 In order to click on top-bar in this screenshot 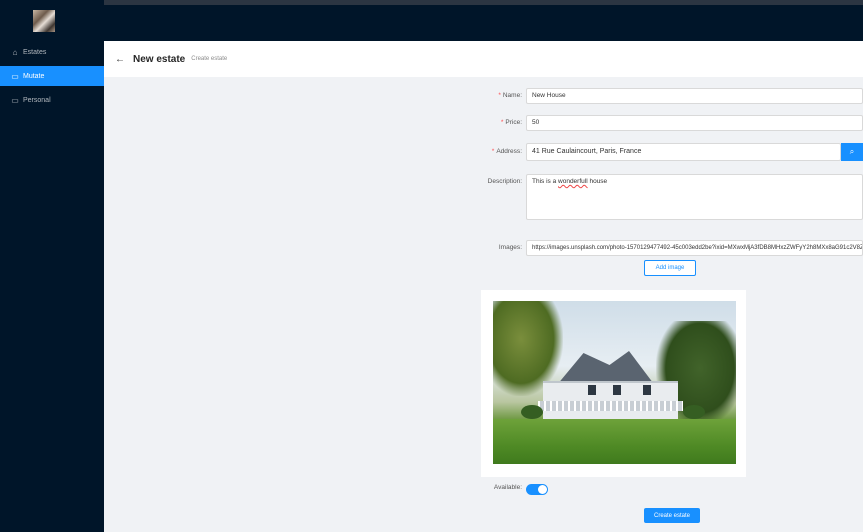, I will do `click(431, 20)`.